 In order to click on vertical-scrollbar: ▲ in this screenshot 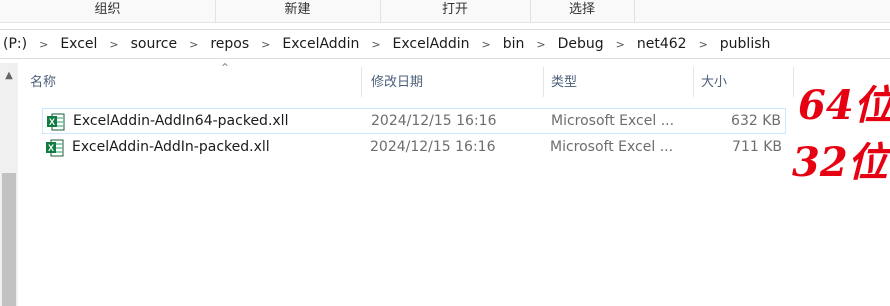, I will do `click(9, 184)`.